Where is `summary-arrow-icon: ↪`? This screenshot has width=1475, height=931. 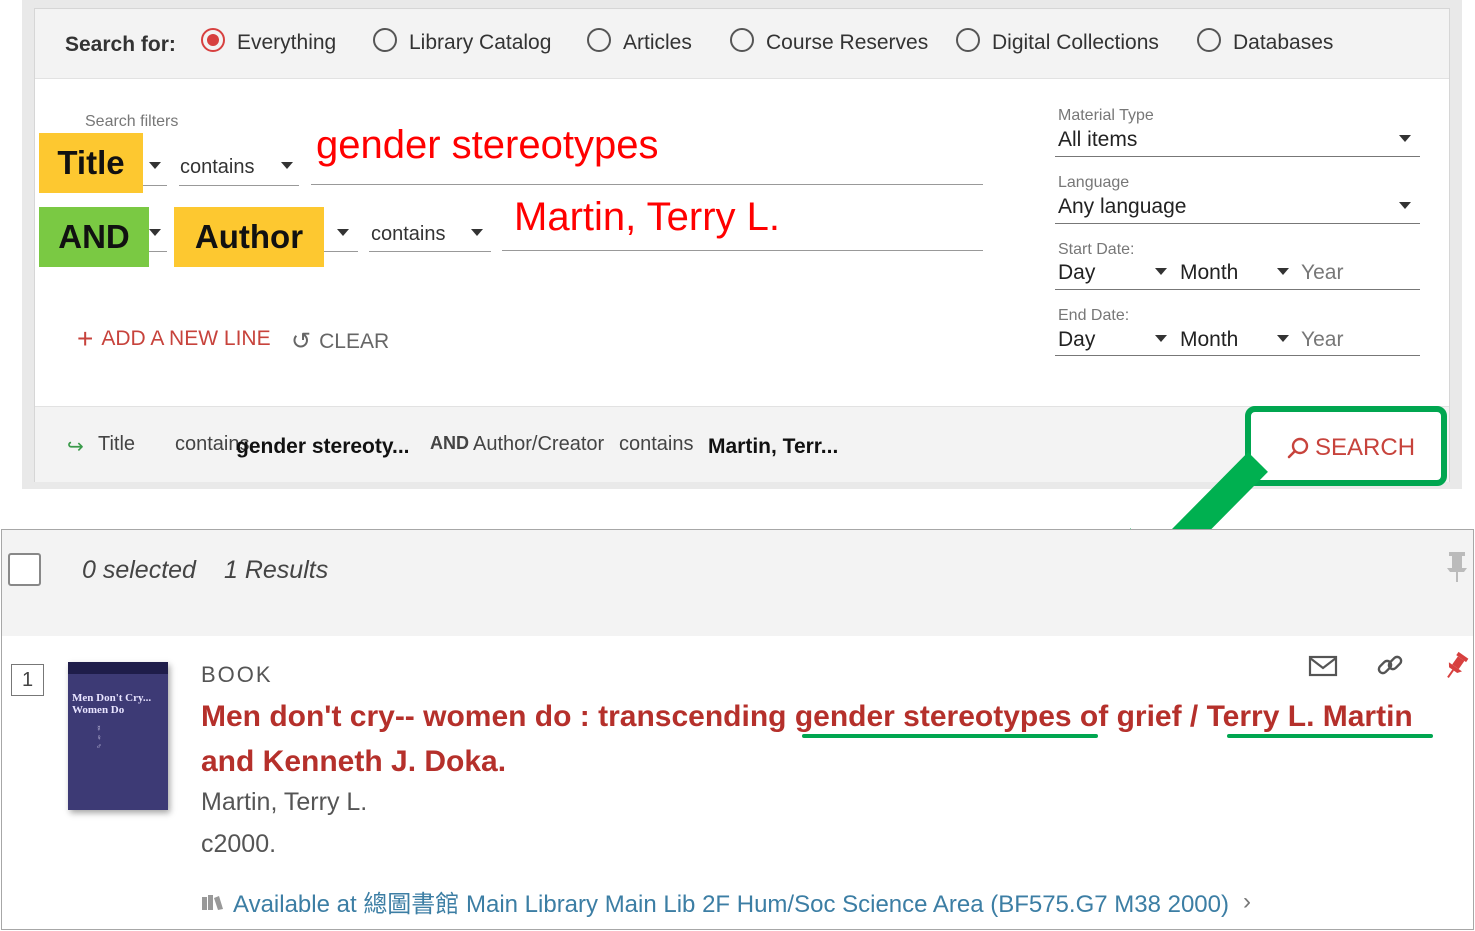 summary-arrow-icon: ↪ is located at coordinates (75, 447).